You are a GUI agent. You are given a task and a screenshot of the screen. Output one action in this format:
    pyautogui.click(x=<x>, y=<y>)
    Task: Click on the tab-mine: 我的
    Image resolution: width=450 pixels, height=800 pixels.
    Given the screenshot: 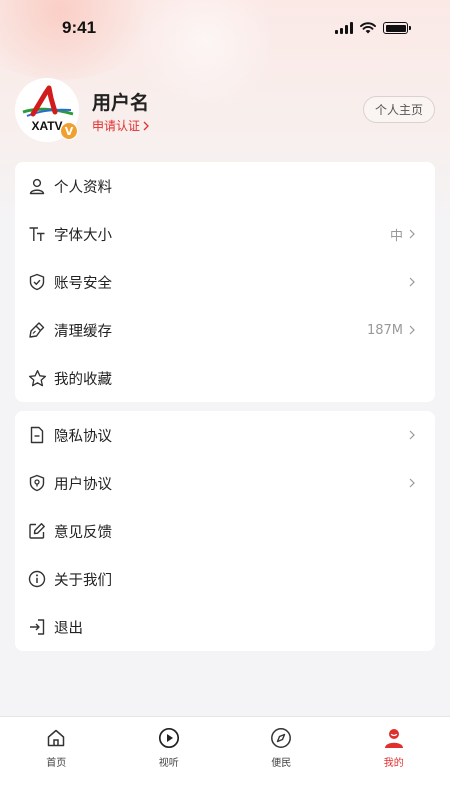 What is the action you would take?
    pyautogui.click(x=394, y=758)
    